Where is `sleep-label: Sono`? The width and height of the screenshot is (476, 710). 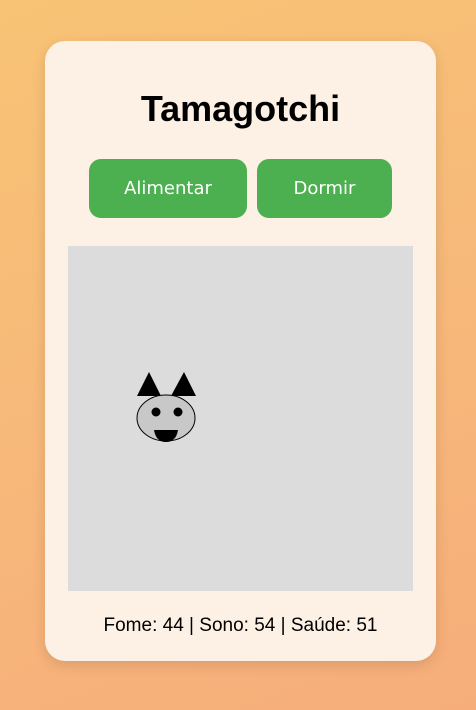
sleep-label: Sono is located at coordinates (221, 625).